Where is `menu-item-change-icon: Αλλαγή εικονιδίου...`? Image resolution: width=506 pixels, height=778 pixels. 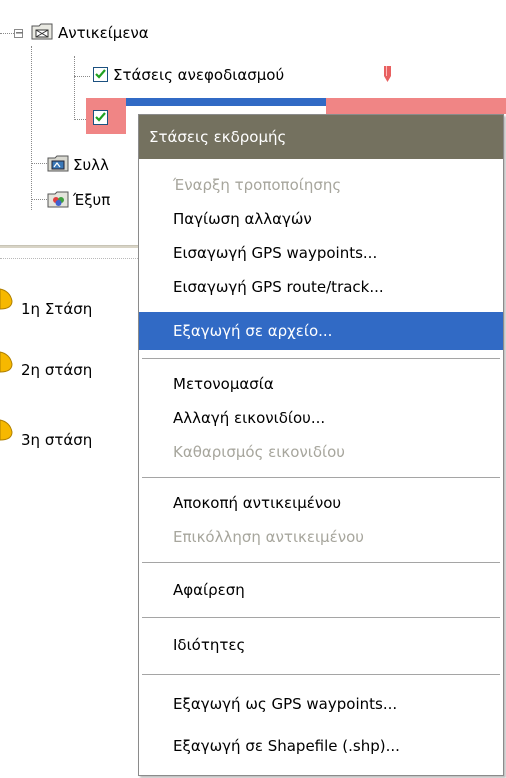 menu-item-change-icon: Αλλαγή εικονιδίου... is located at coordinates (321, 418).